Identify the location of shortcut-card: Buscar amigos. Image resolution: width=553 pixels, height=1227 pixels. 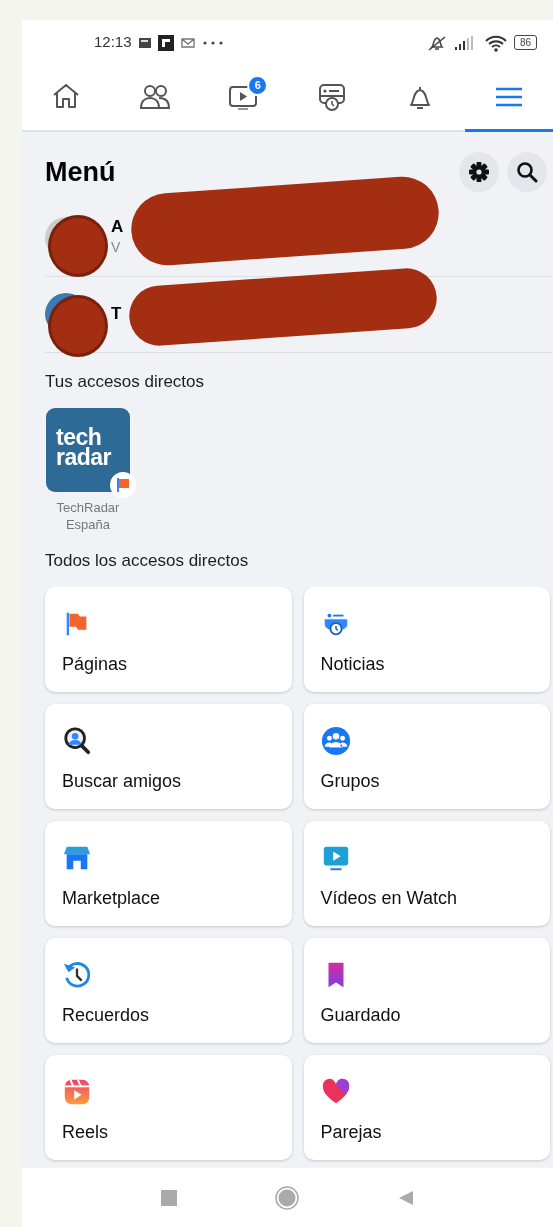
(168, 757).